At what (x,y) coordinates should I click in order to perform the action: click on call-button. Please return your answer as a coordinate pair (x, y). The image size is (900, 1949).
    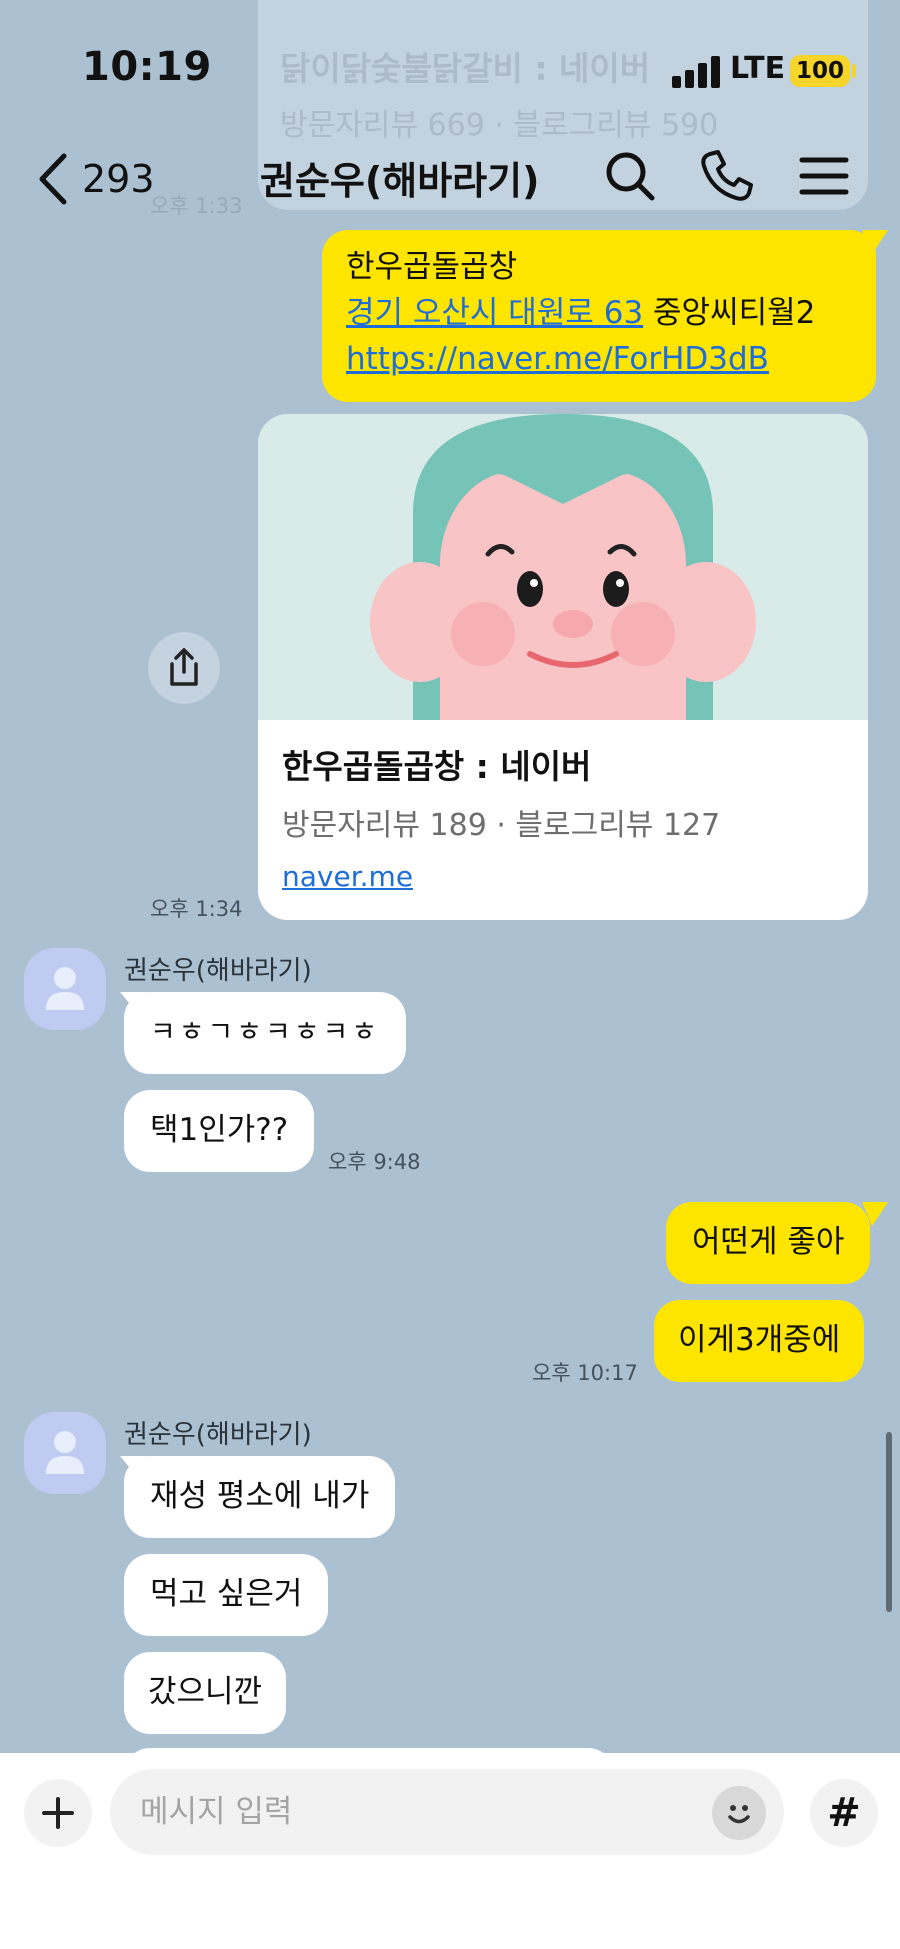
    Looking at the image, I should click on (726, 176).